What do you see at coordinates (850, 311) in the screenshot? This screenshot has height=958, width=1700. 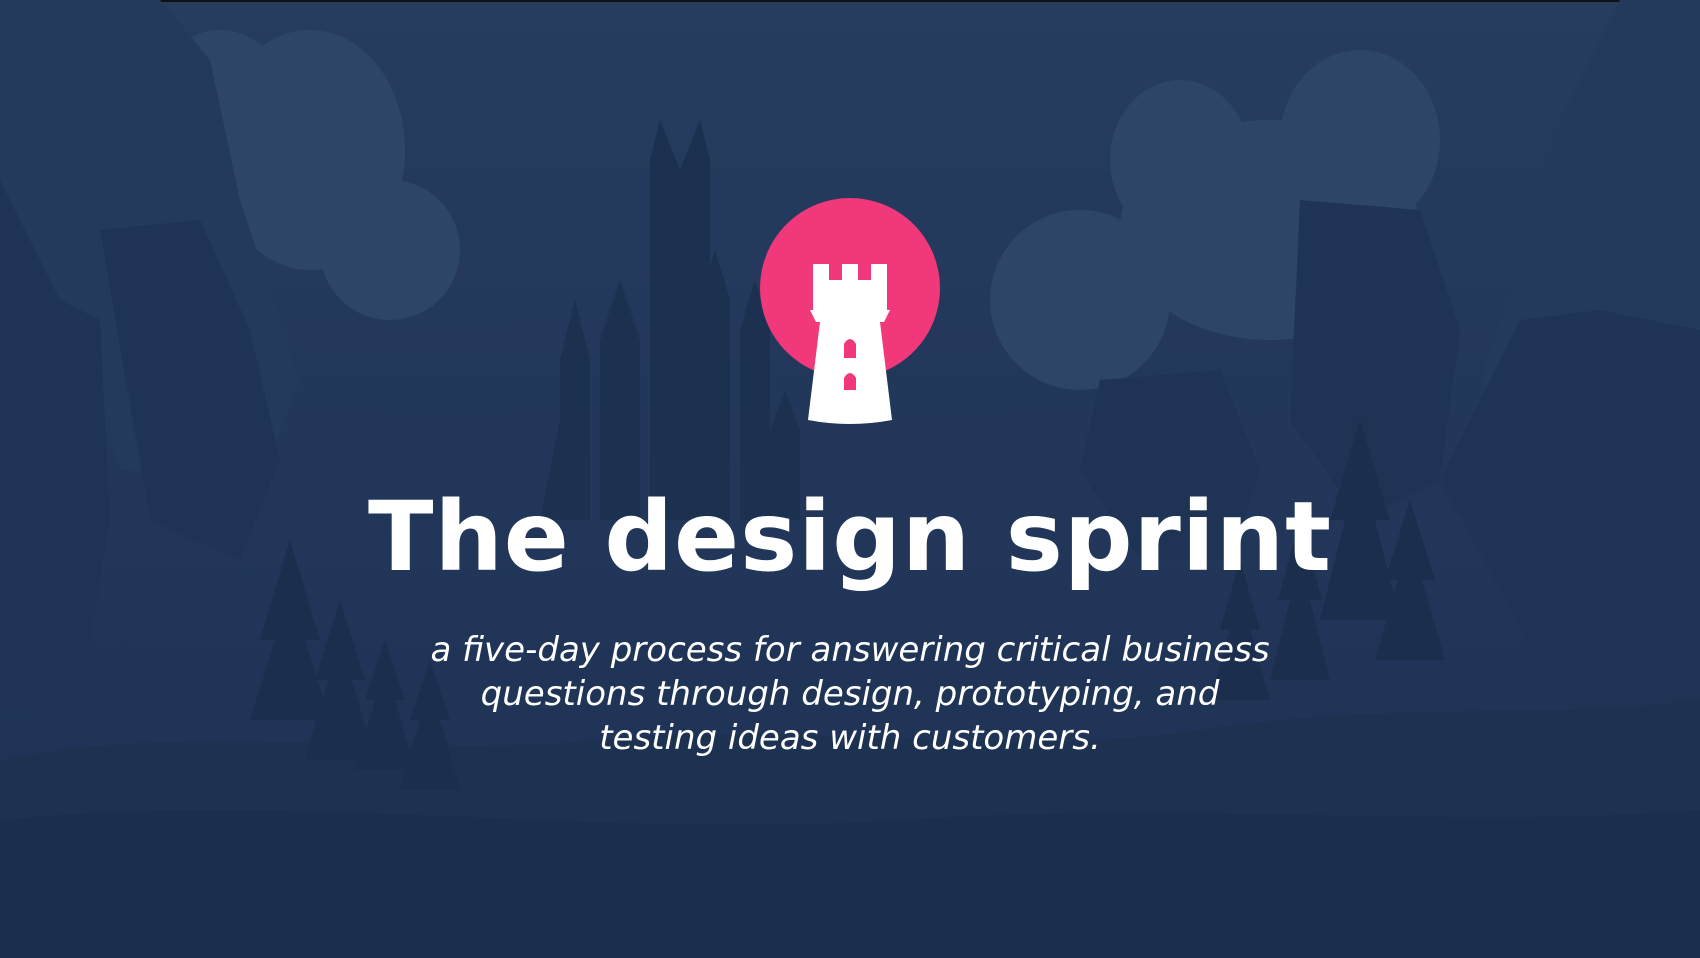 I see `castle-tower-icon` at bounding box center [850, 311].